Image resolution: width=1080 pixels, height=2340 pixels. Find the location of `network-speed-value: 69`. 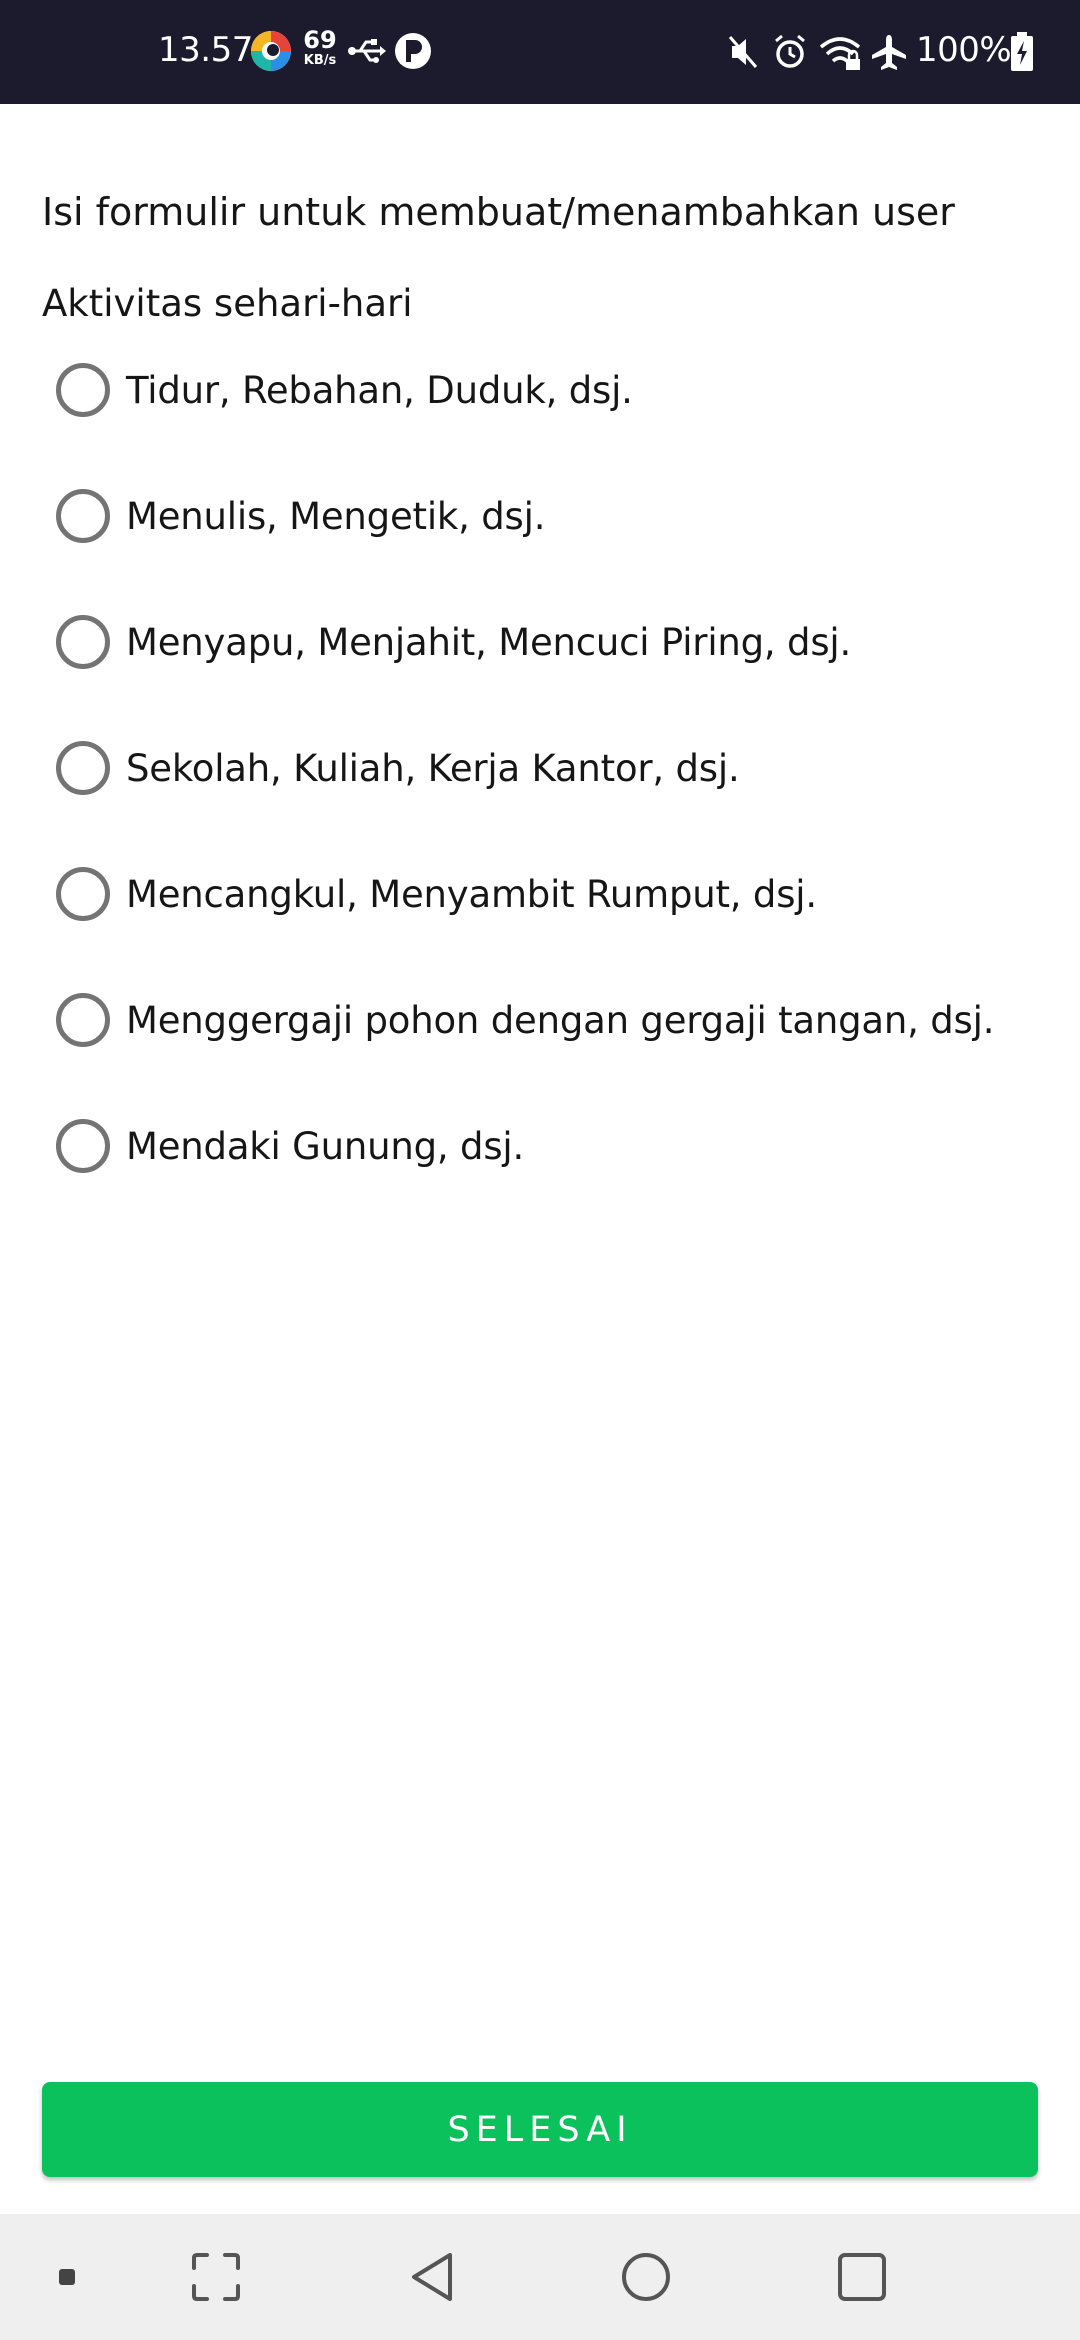

network-speed-value: 69 is located at coordinates (320, 40).